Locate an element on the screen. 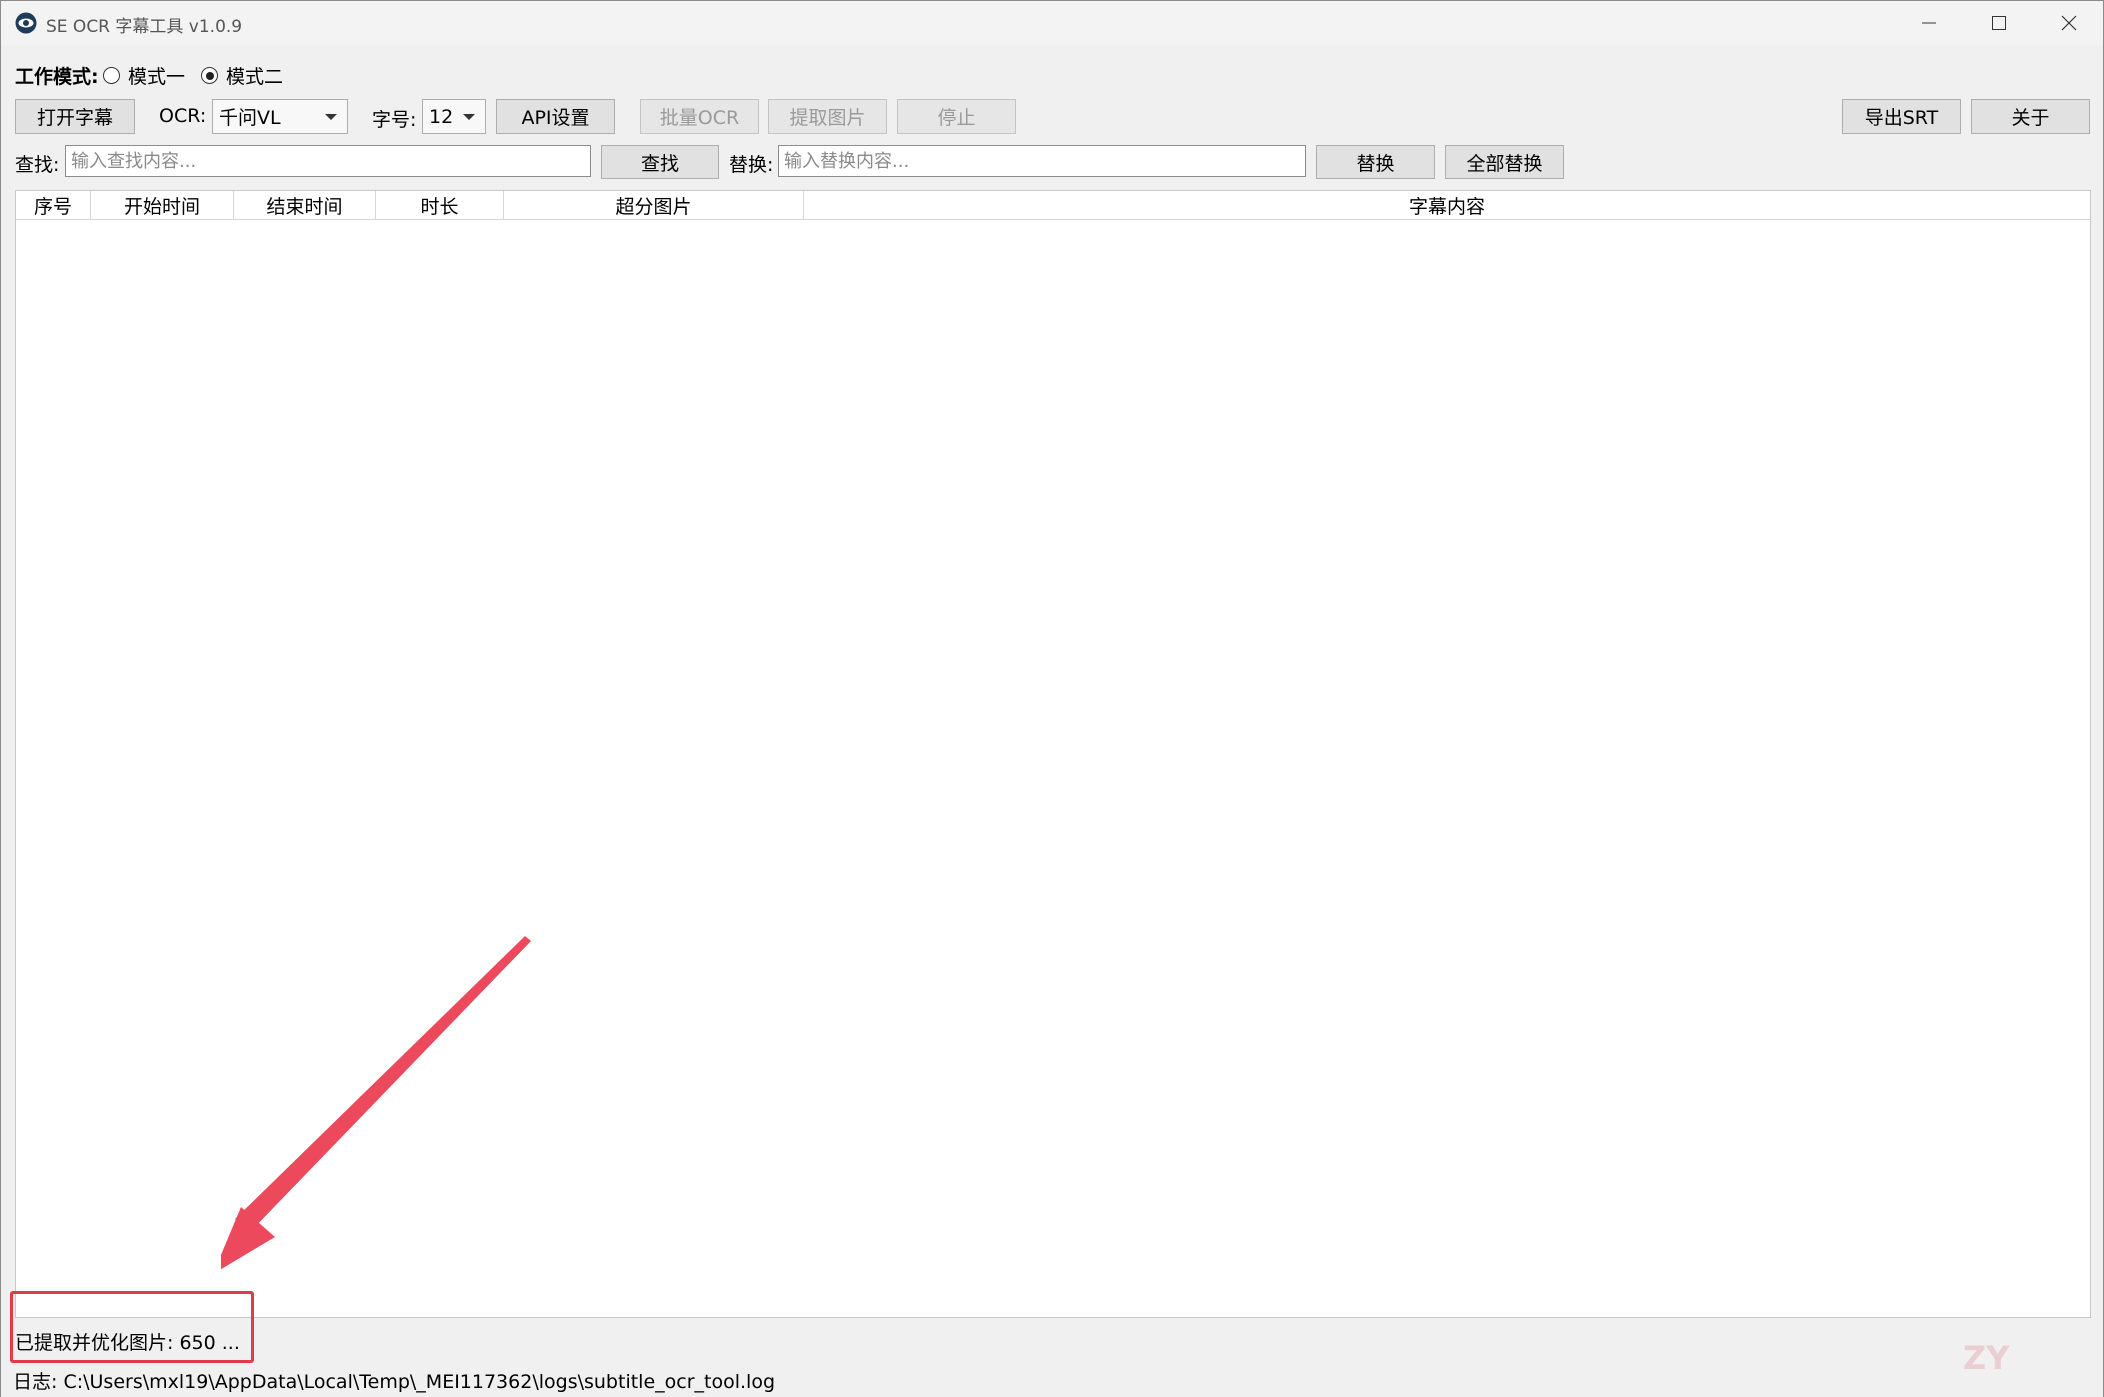  radio-checked-icon is located at coordinates (209, 75).